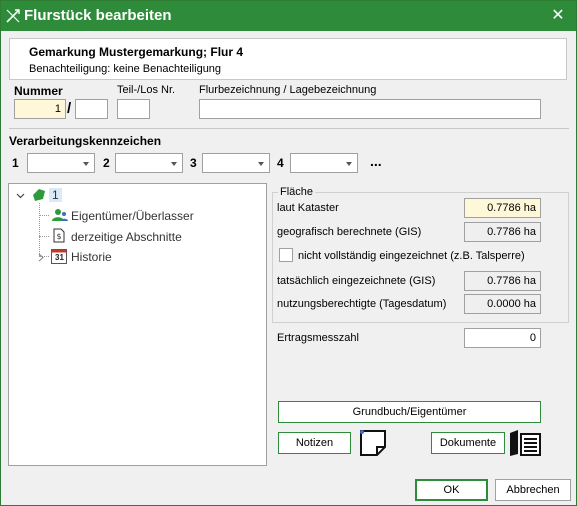  I want to click on flaeche-group-label: Fläche, so click(297, 192).